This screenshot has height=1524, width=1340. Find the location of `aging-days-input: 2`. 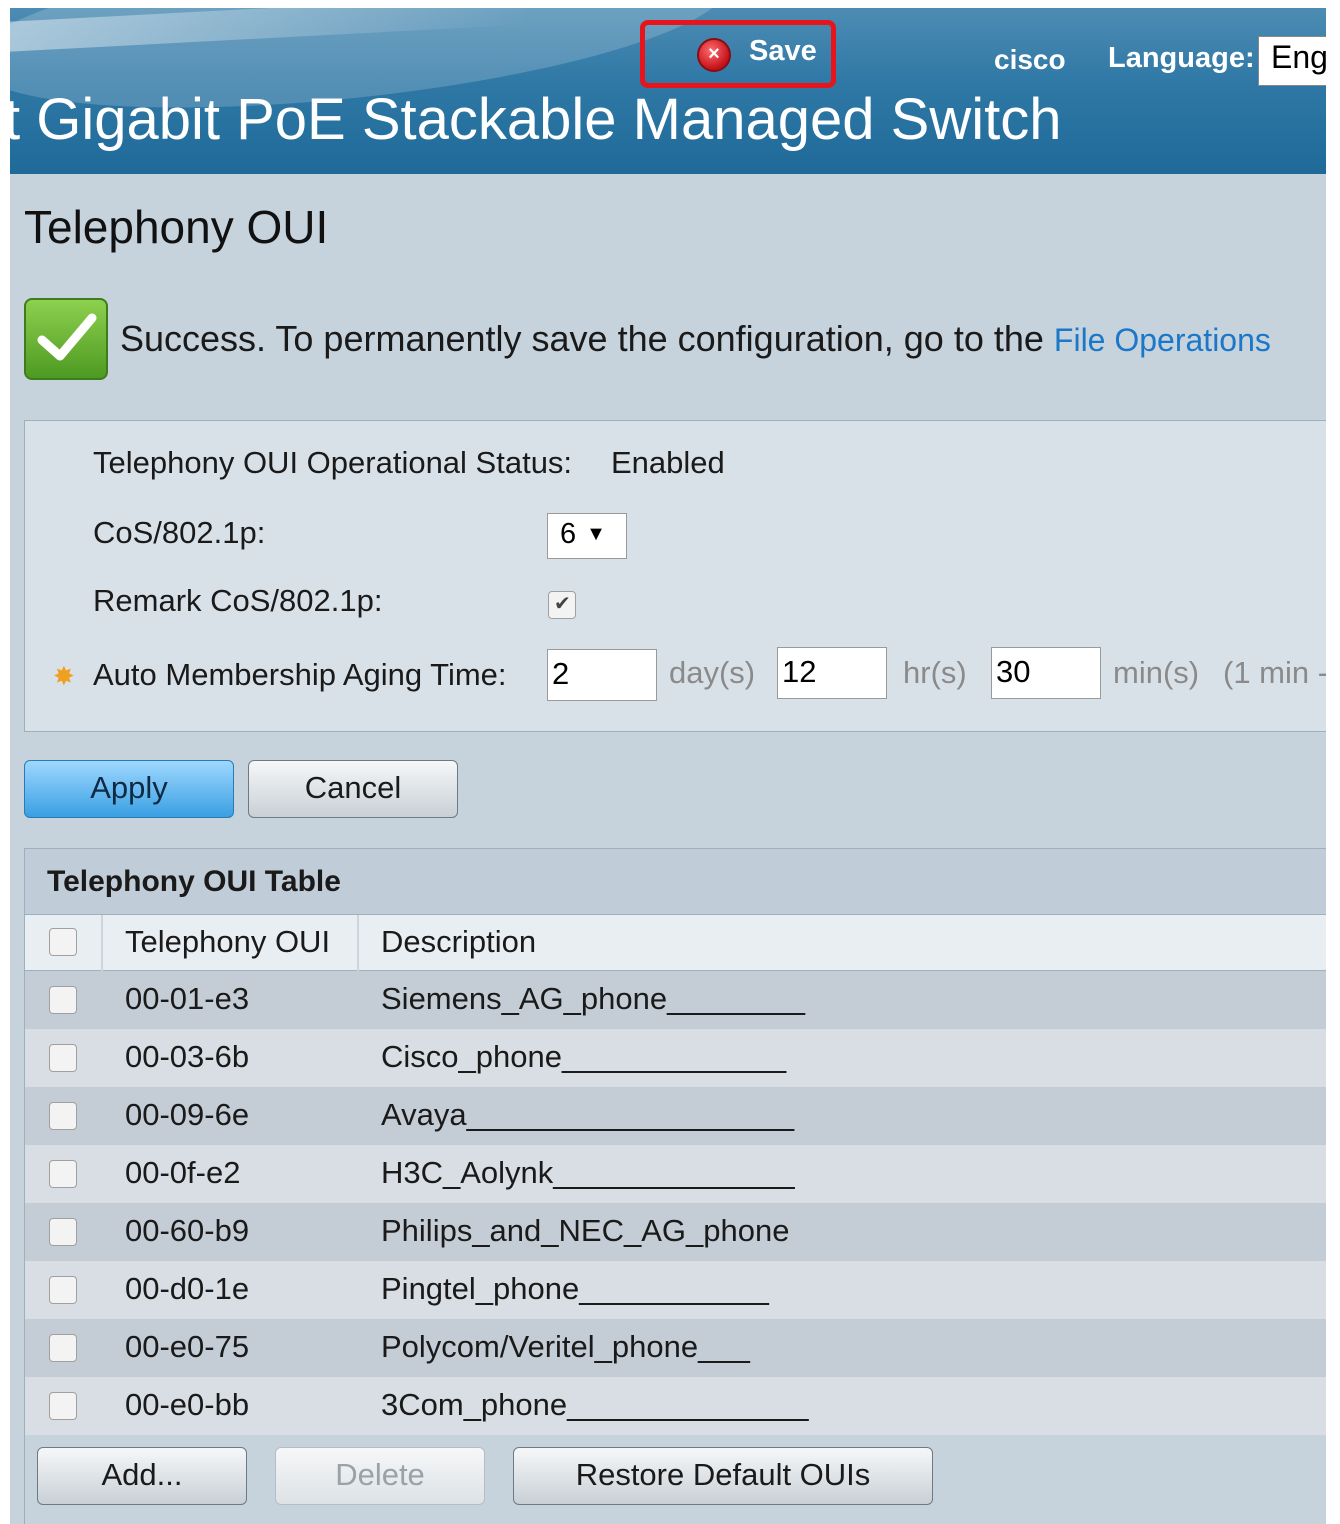

aging-days-input: 2 is located at coordinates (602, 675).